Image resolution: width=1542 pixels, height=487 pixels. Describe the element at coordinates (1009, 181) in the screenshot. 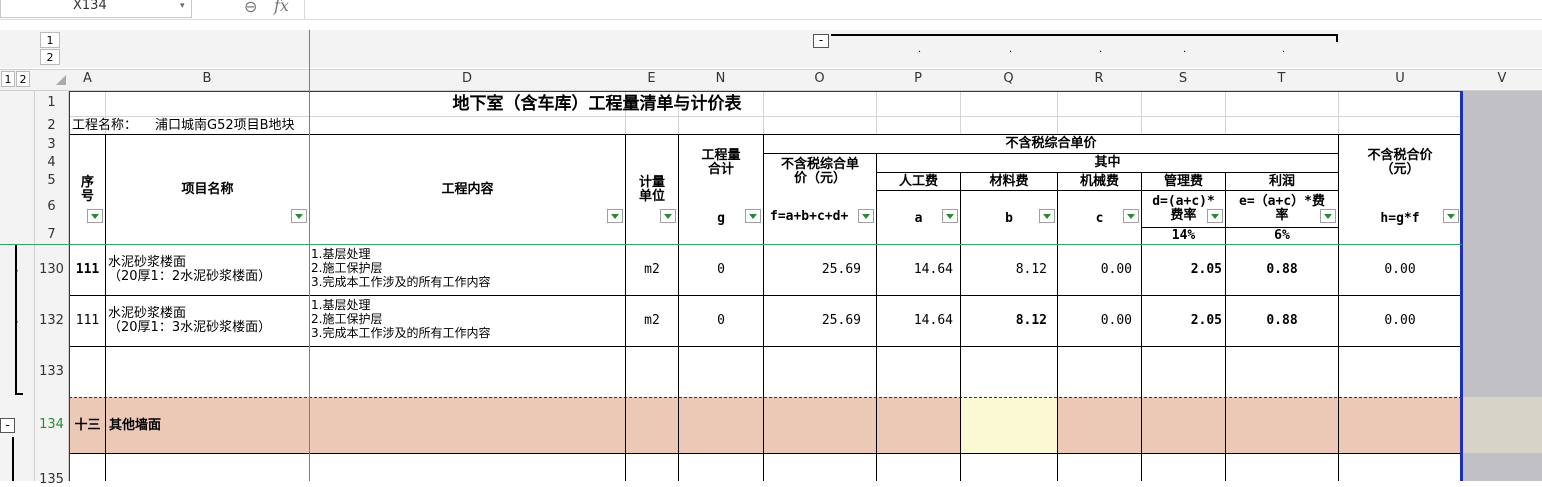

I see `header-material: 材料费` at that location.